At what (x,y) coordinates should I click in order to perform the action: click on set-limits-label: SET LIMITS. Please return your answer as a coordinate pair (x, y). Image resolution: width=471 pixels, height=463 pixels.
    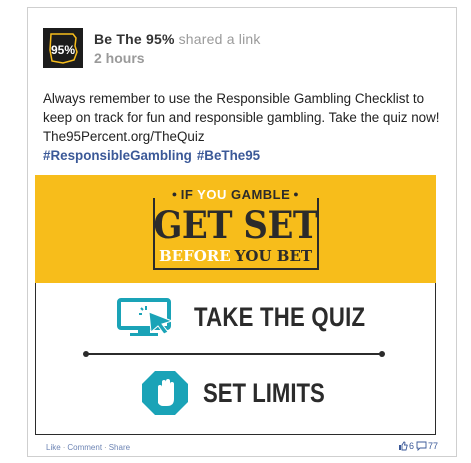
    Looking at the image, I should click on (264, 393).